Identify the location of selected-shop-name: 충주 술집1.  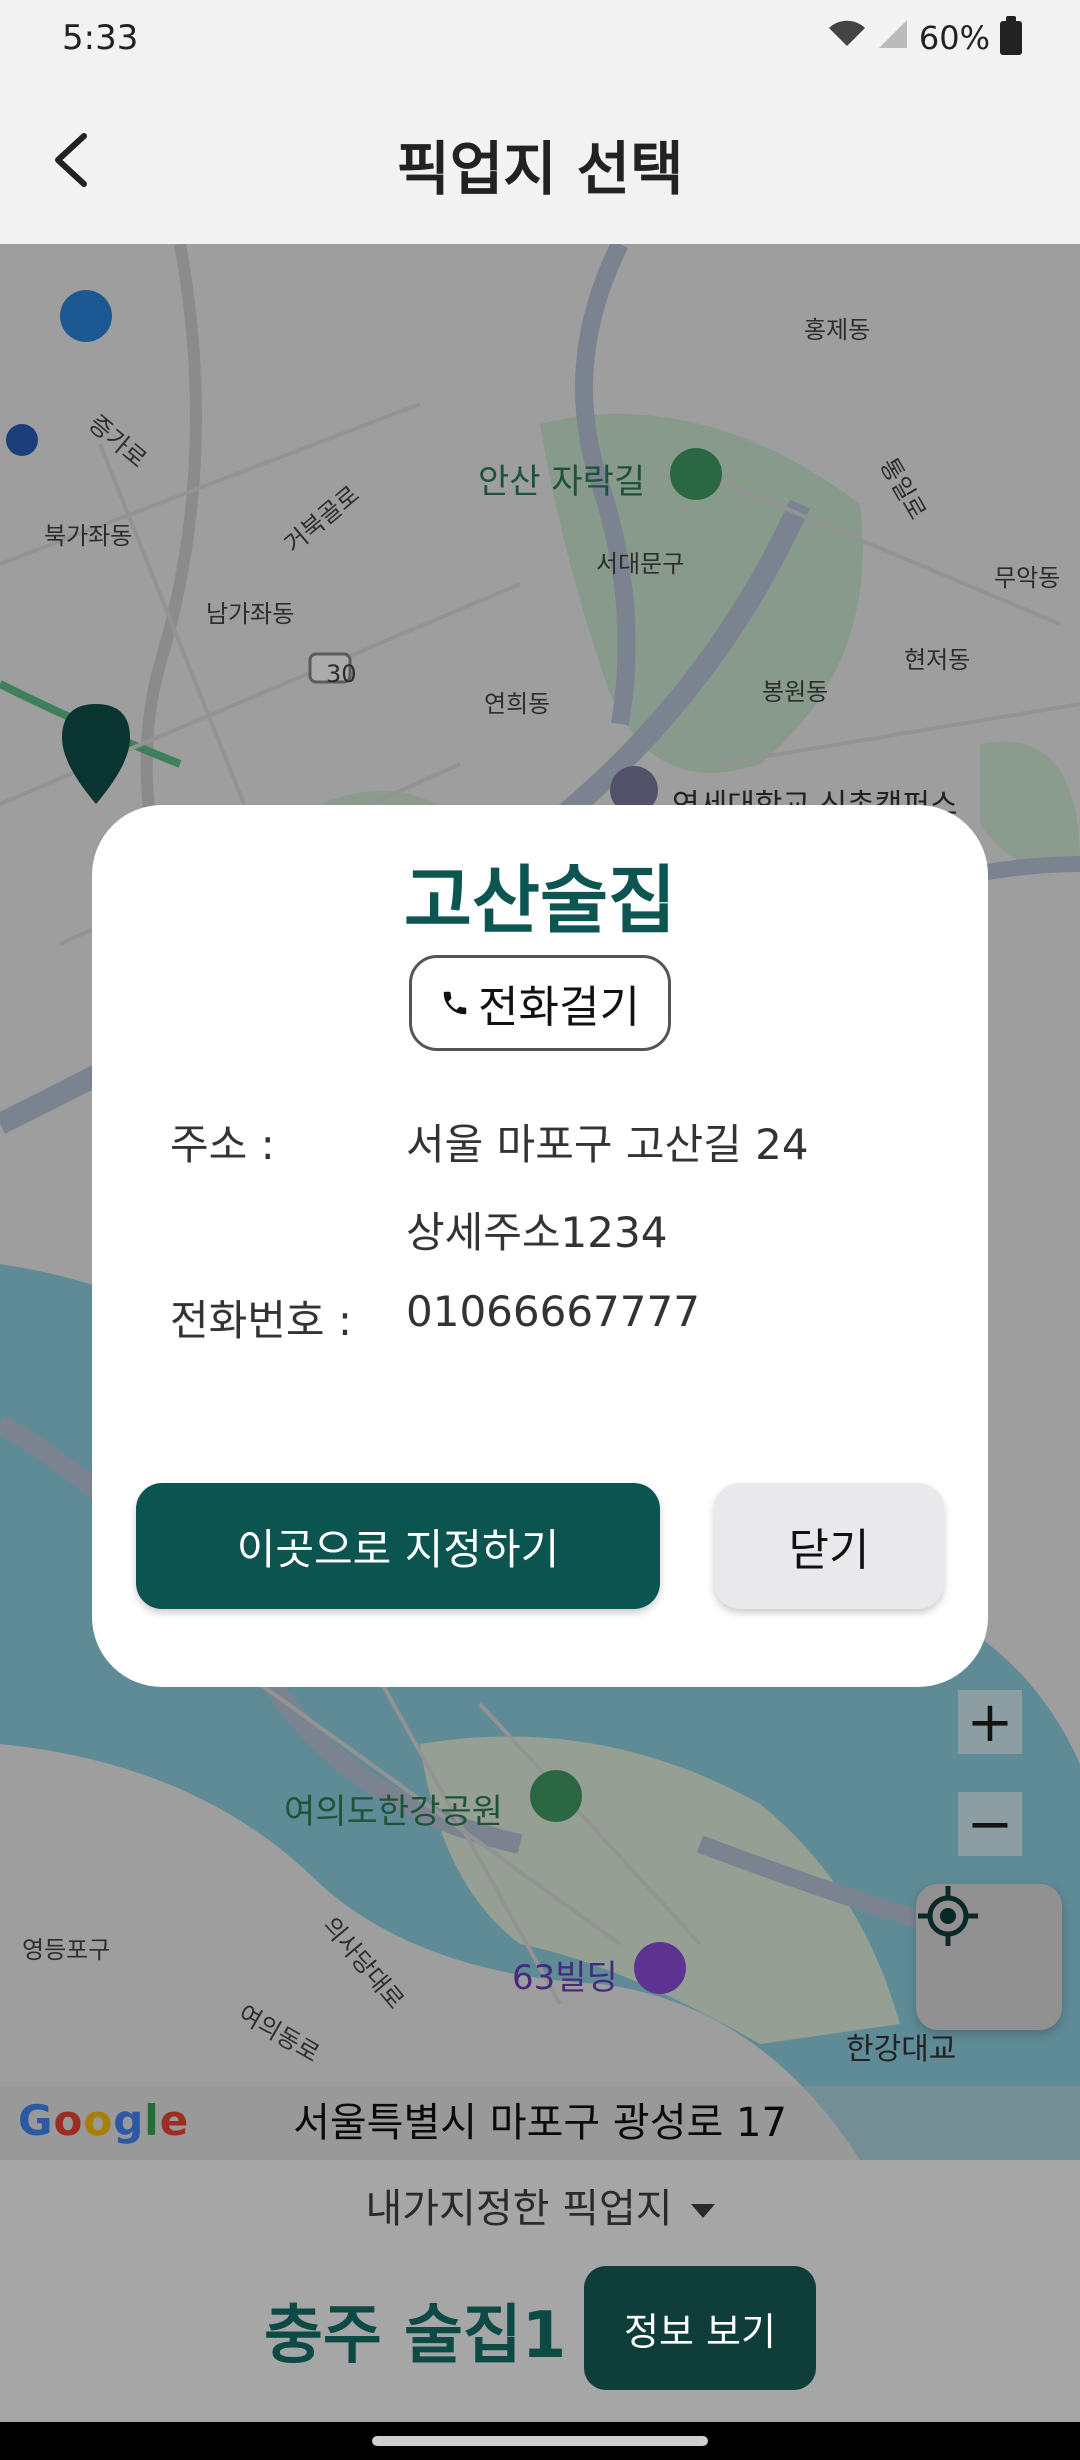
(415, 2336).